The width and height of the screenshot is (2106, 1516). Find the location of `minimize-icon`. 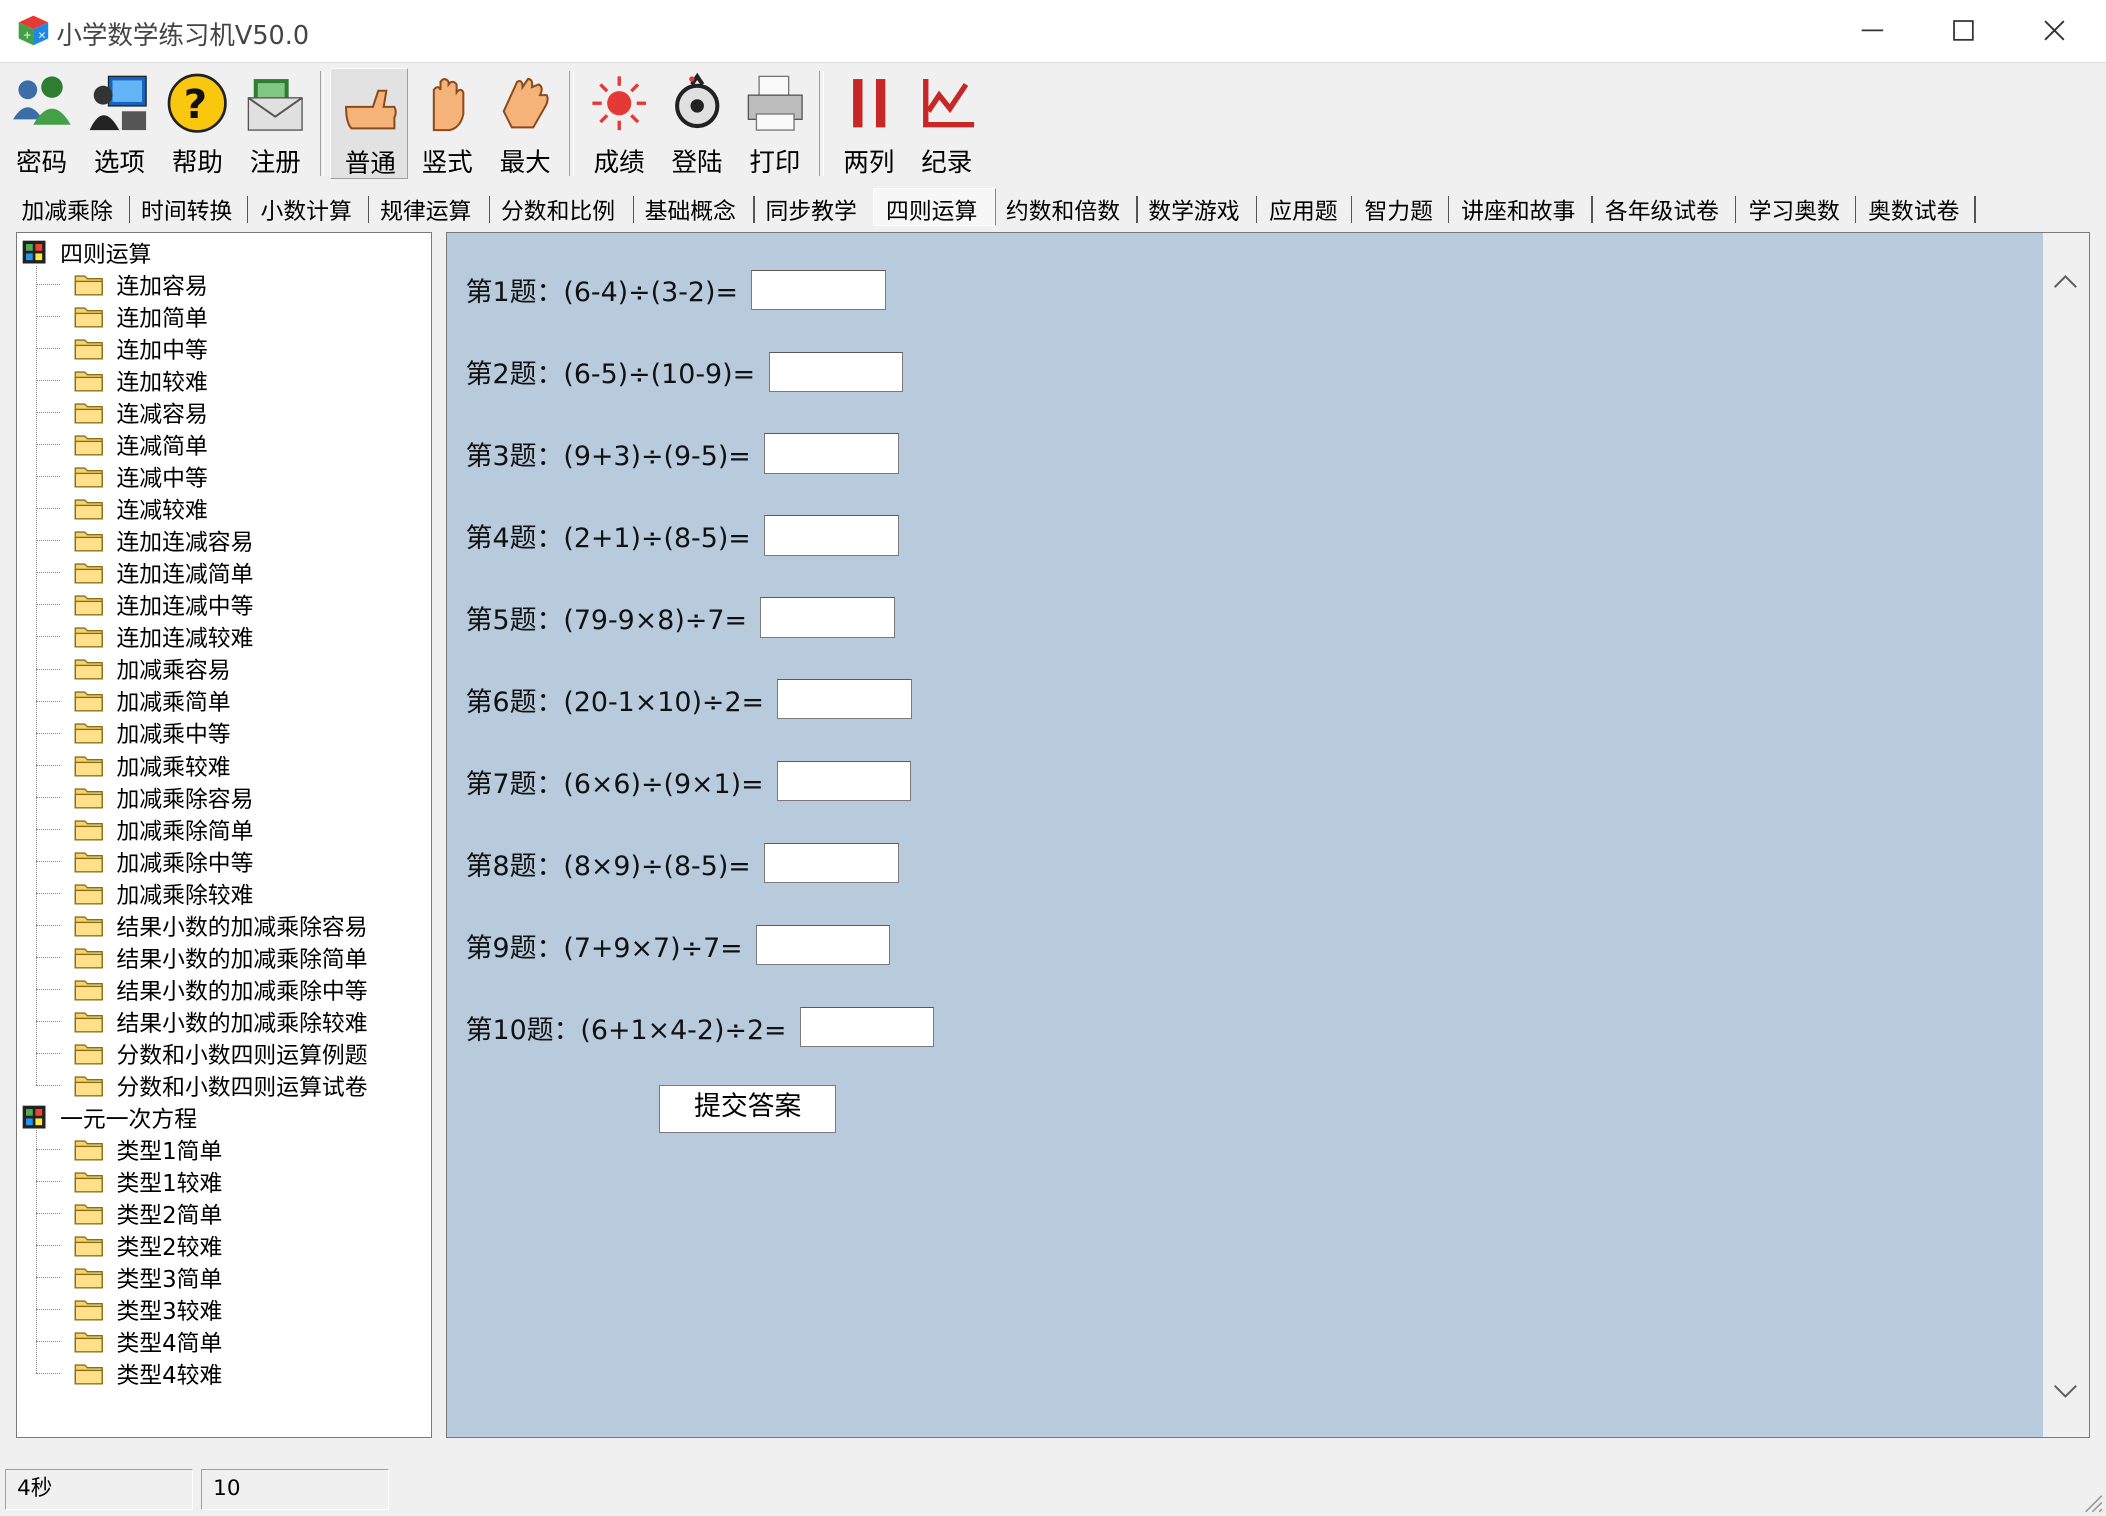

minimize-icon is located at coordinates (1872, 31).